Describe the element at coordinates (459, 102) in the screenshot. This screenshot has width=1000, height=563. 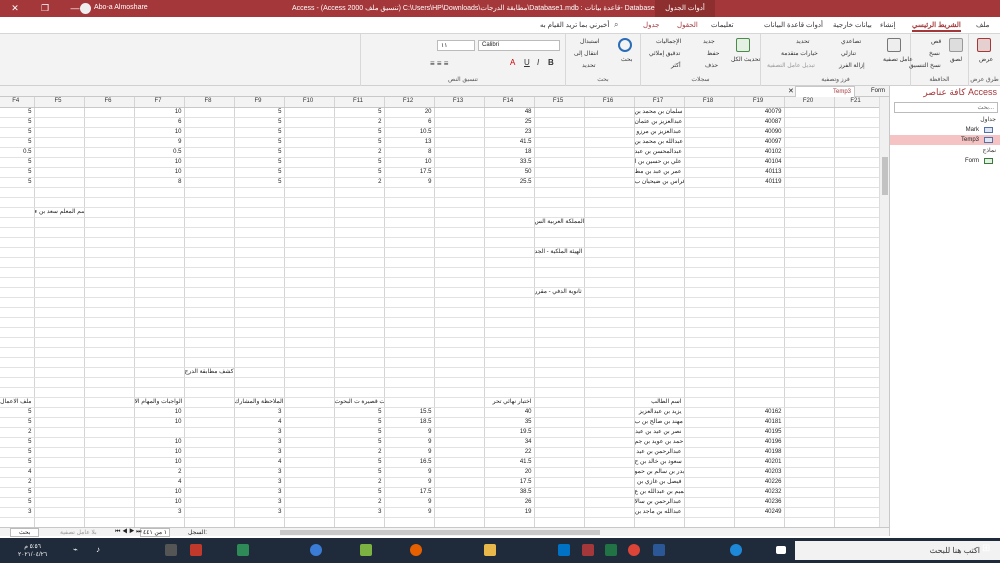
I see `column-header: F13` at that location.